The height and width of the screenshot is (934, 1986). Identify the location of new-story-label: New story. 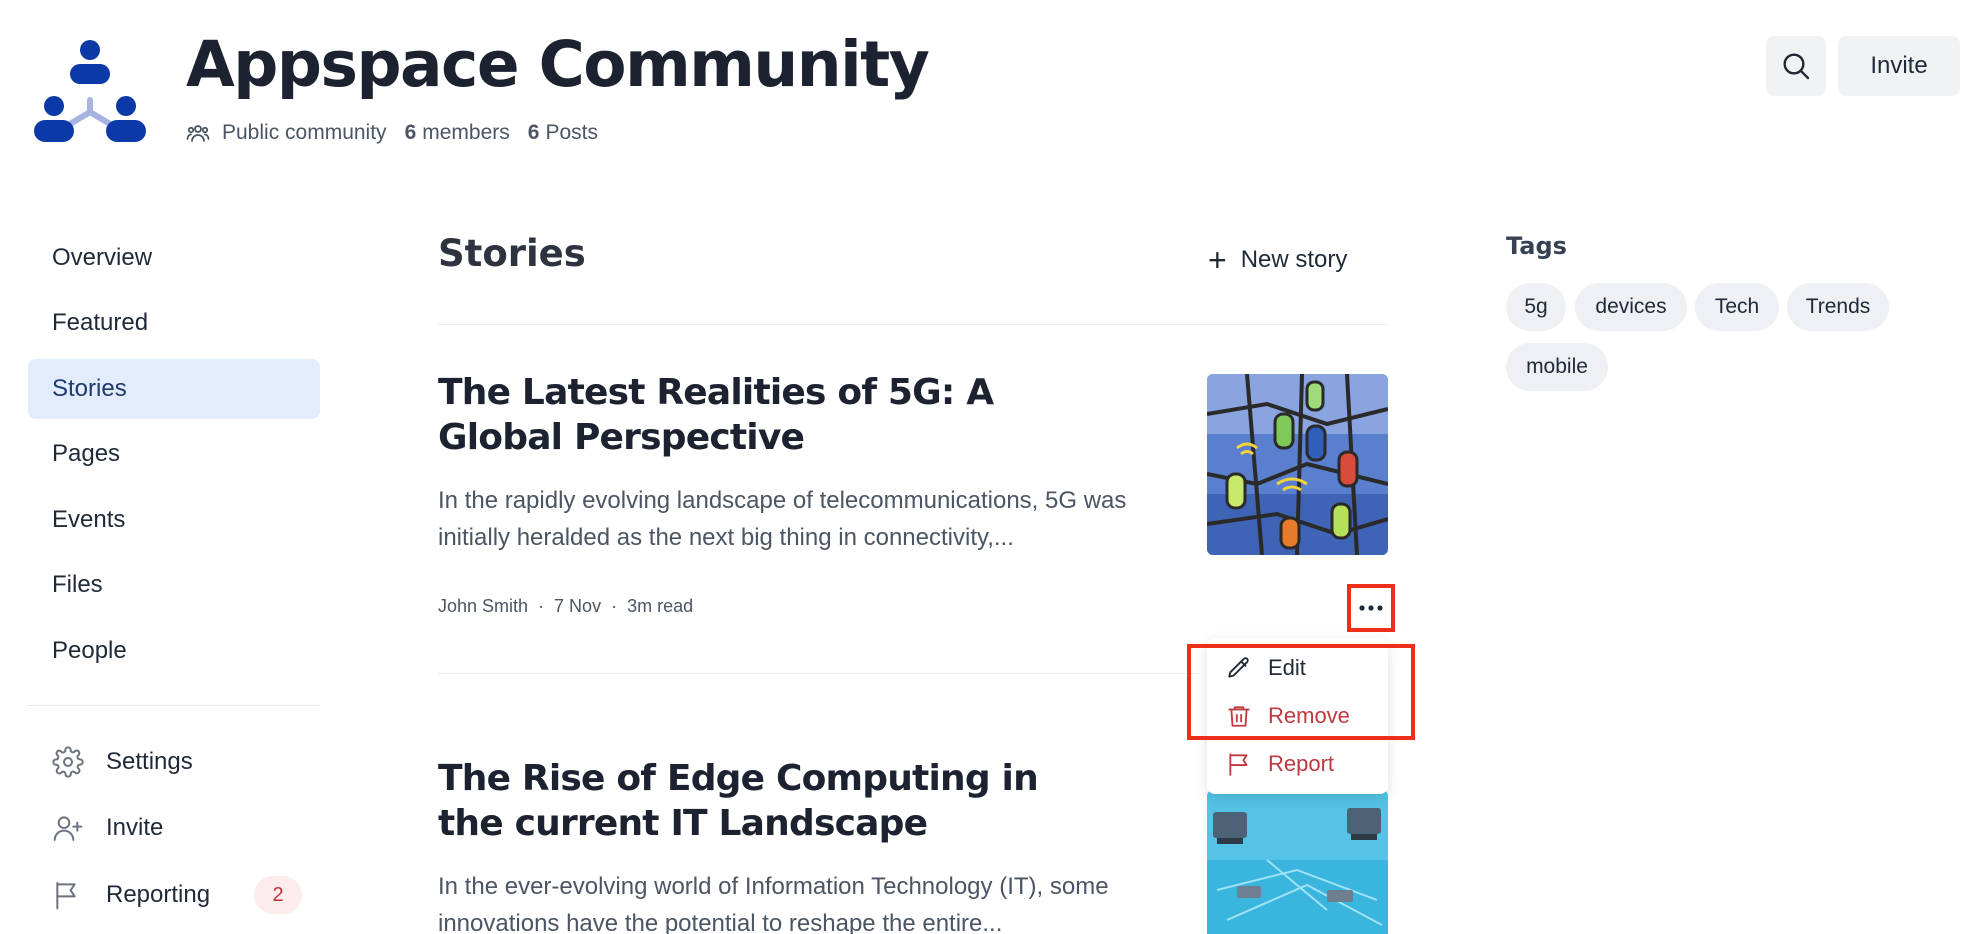
(1294, 259).